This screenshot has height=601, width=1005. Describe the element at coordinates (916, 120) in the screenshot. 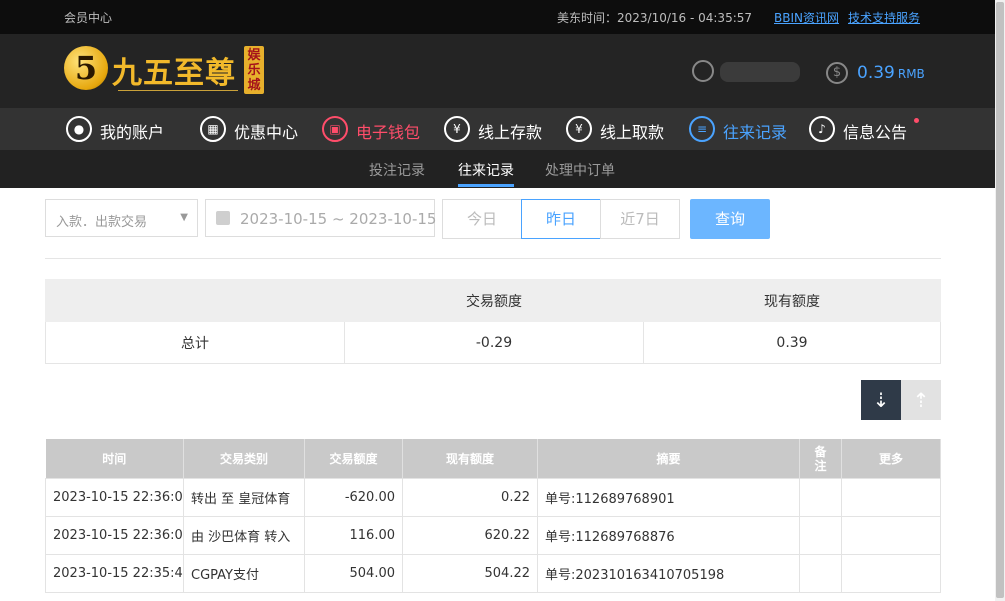

I see `notification-dot` at that location.